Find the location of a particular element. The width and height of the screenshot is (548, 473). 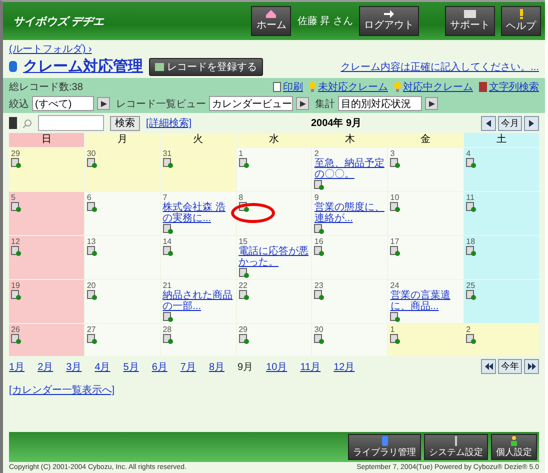

month-link: 11月 is located at coordinates (310, 367).